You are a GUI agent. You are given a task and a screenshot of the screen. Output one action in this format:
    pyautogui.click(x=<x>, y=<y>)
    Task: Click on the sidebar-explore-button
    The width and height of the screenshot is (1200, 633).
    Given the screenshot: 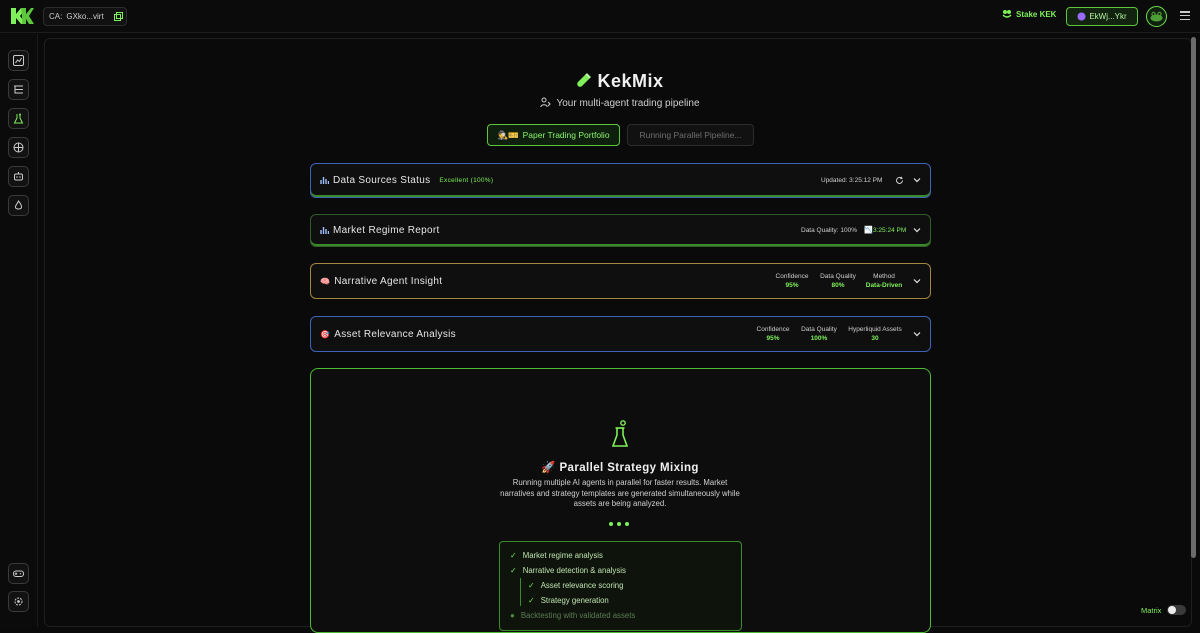 What is the action you would take?
    pyautogui.click(x=18, y=147)
    